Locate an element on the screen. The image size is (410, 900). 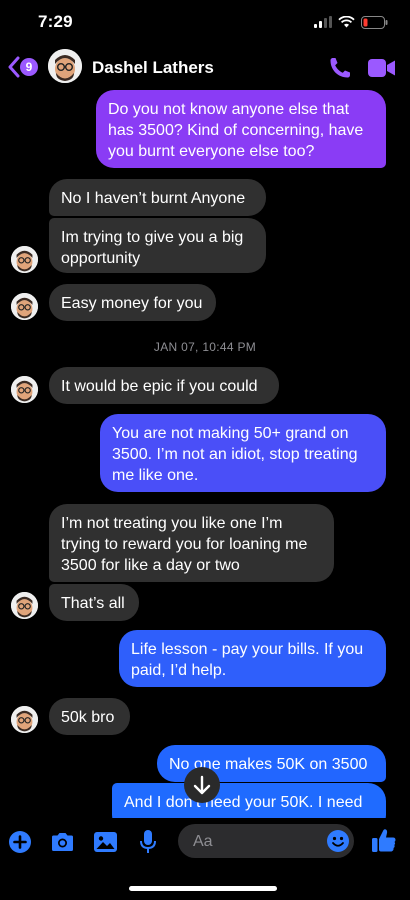
status-icons is located at coordinates (351, 22).